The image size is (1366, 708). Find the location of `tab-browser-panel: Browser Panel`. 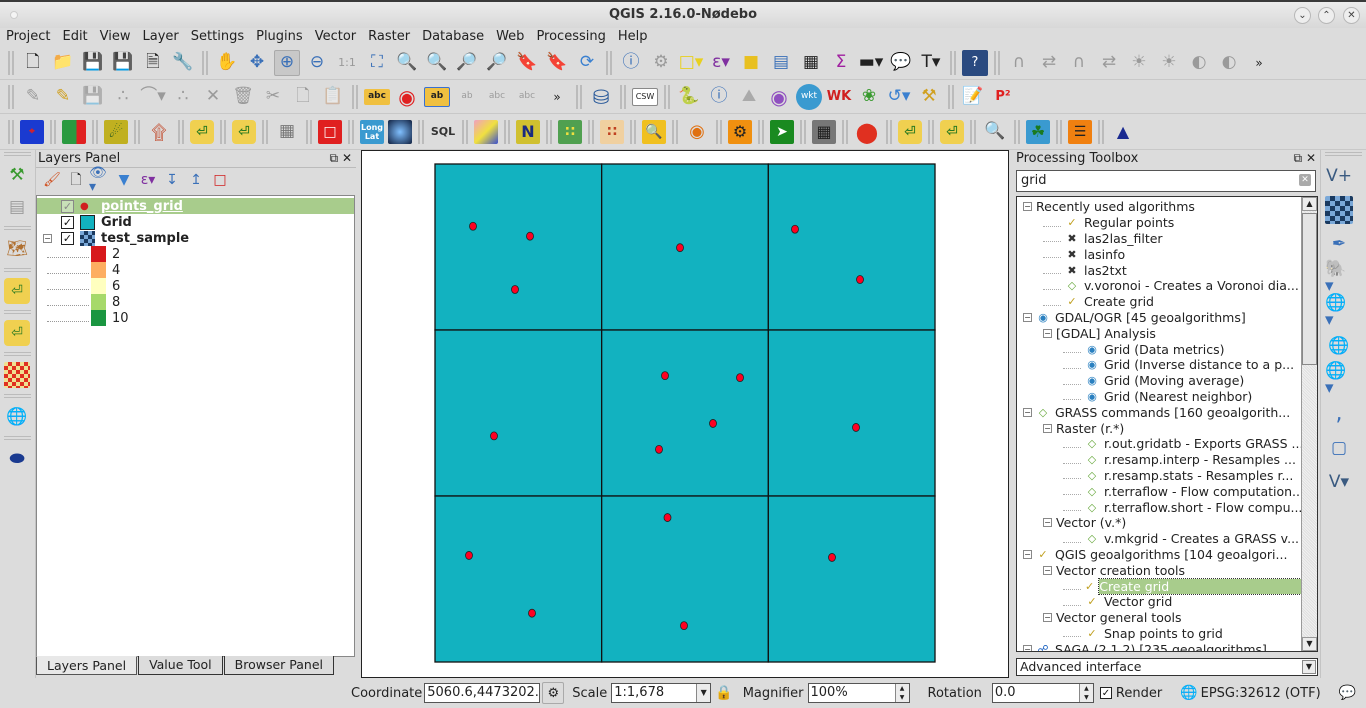

tab-browser-panel: Browser Panel is located at coordinates (279, 665).